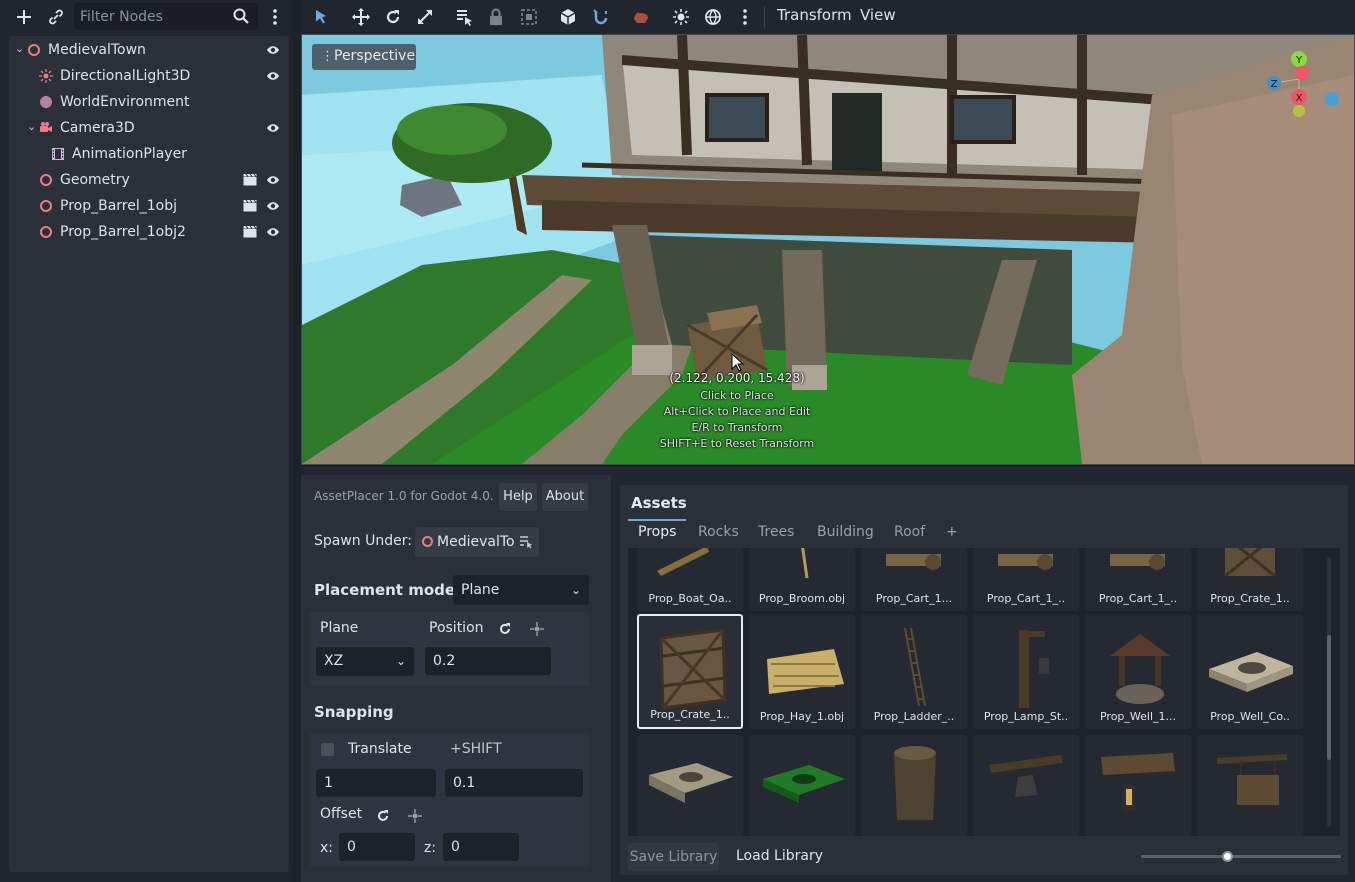 Image resolution: width=1355 pixels, height=882 pixels. What do you see at coordinates (745, 17) in the screenshot?
I see `more-icon` at bounding box center [745, 17].